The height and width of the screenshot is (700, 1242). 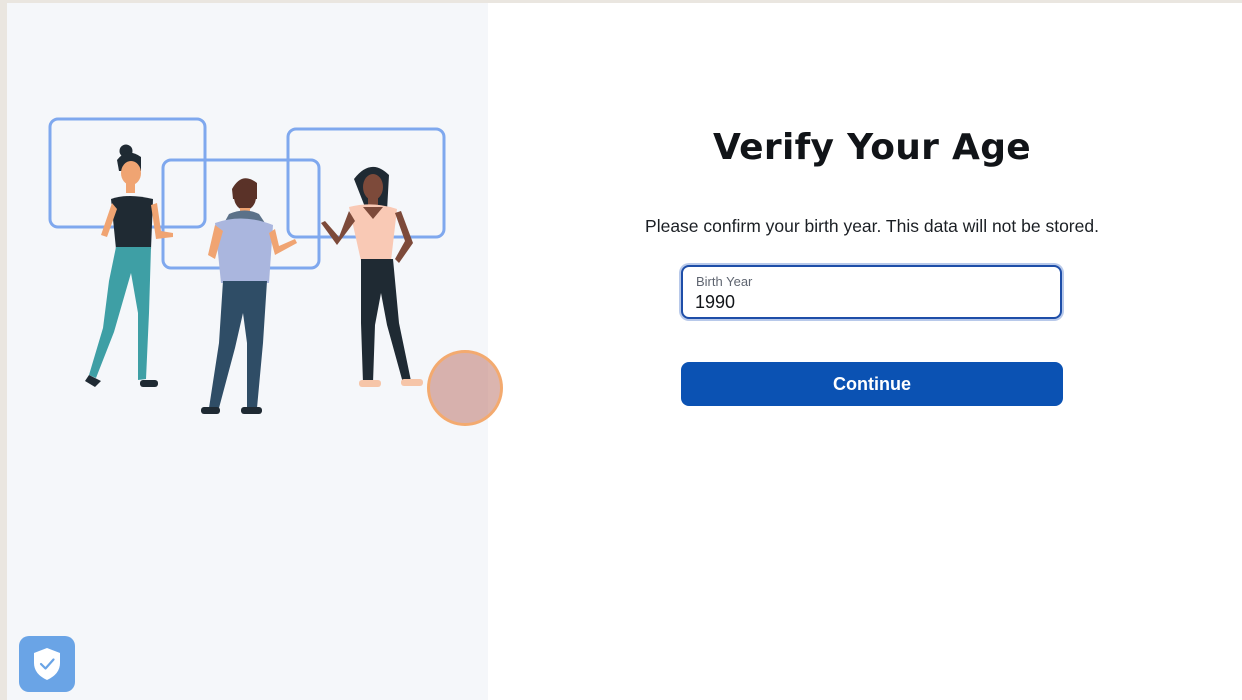 I want to click on page-title: Verify Your Age, so click(x=872, y=147).